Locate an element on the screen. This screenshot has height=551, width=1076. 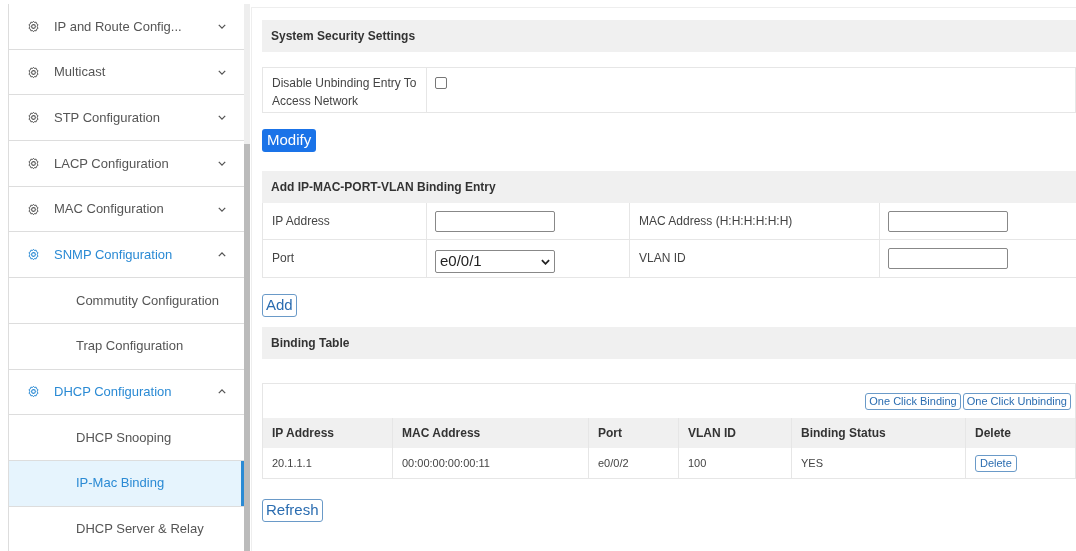
modify-button: Modify is located at coordinates (289, 140).